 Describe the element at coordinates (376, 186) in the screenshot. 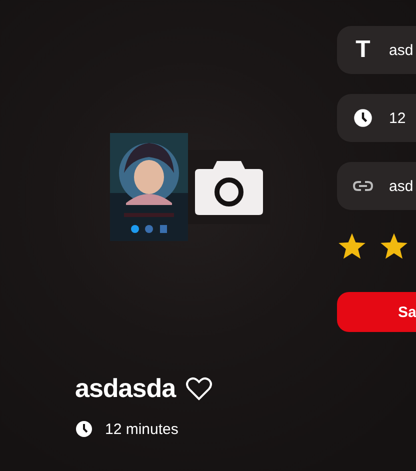

I see `input-field: asd` at that location.